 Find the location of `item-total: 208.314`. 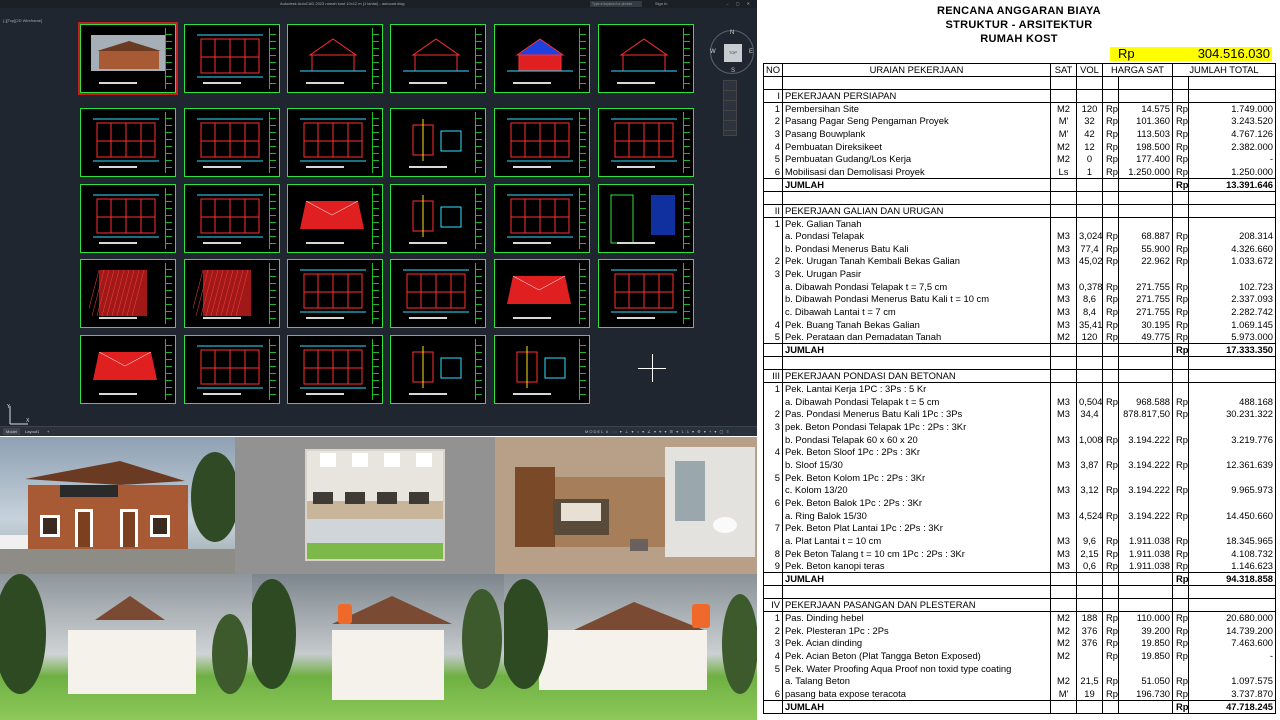

item-total: 208.314 is located at coordinates (1232, 236).